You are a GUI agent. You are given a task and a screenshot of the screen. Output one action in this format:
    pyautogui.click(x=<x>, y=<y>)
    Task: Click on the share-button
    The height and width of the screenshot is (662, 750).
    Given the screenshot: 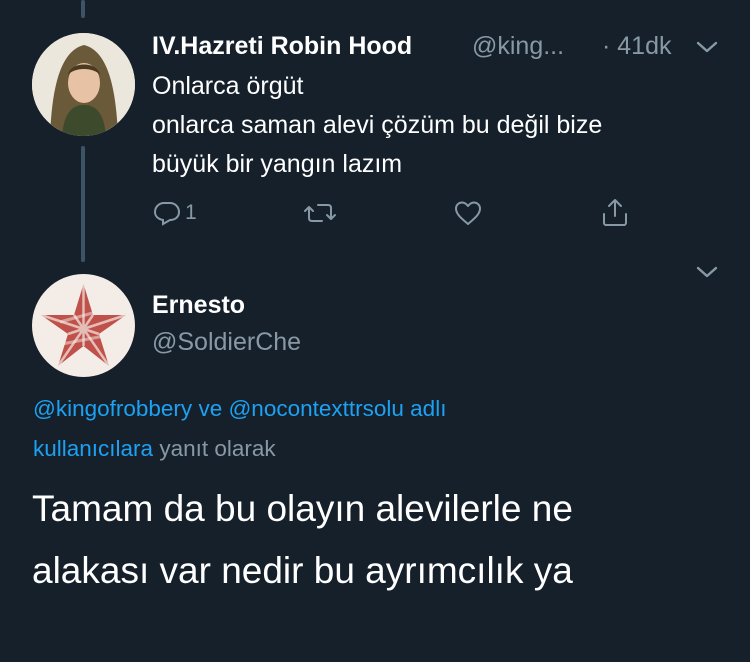 What is the action you would take?
    pyautogui.click(x=615, y=212)
    